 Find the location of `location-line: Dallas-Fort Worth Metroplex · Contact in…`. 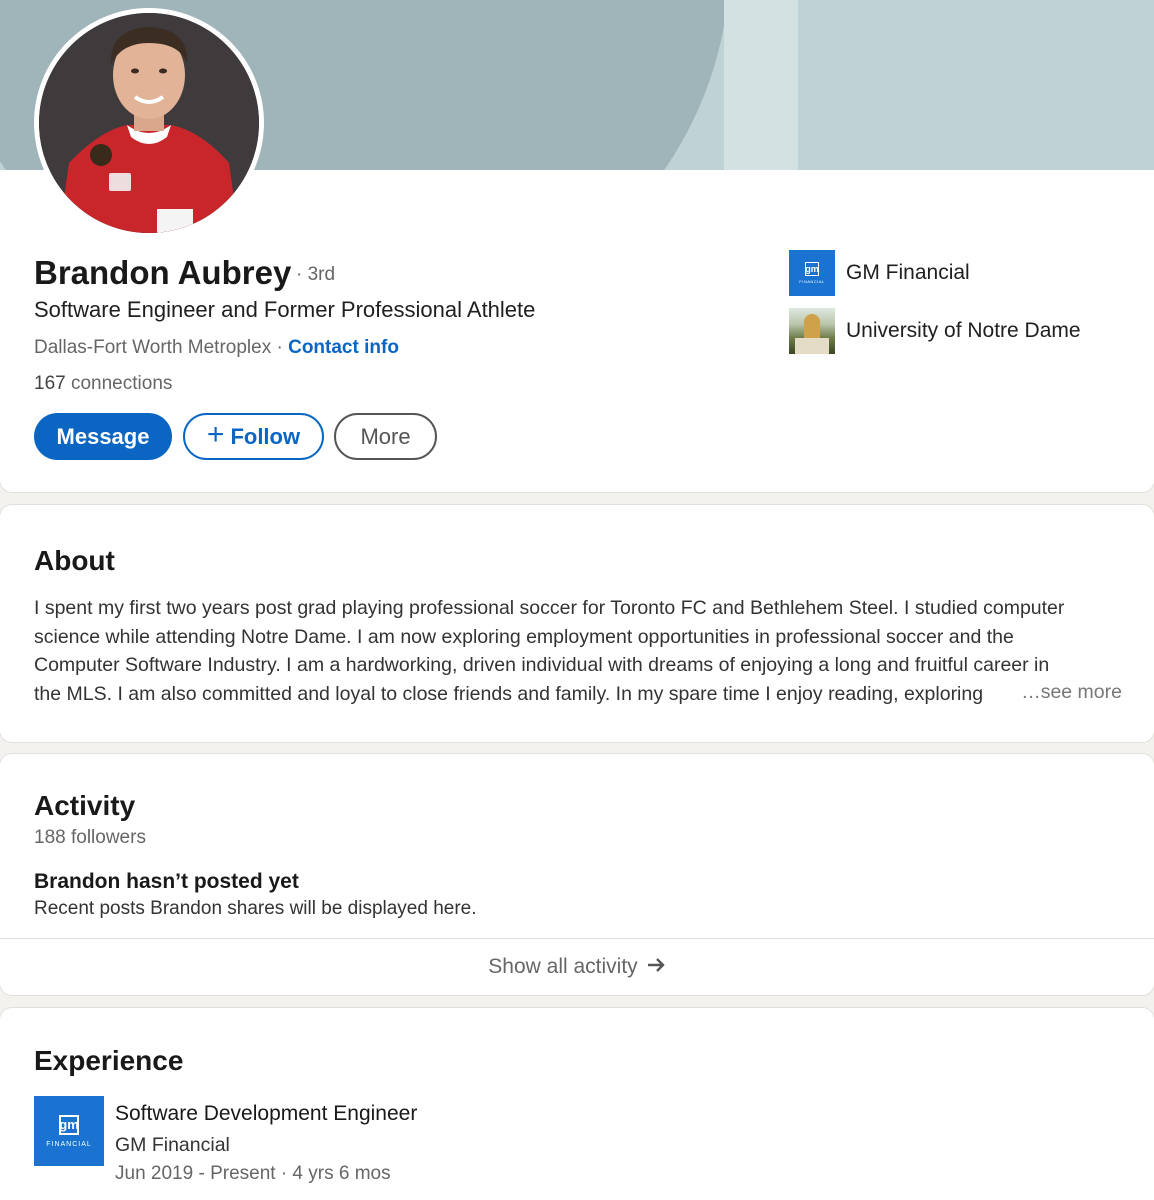

location-line: Dallas-Fort Worth Metroplex · Contact in… is located at coordinates (216, 348).